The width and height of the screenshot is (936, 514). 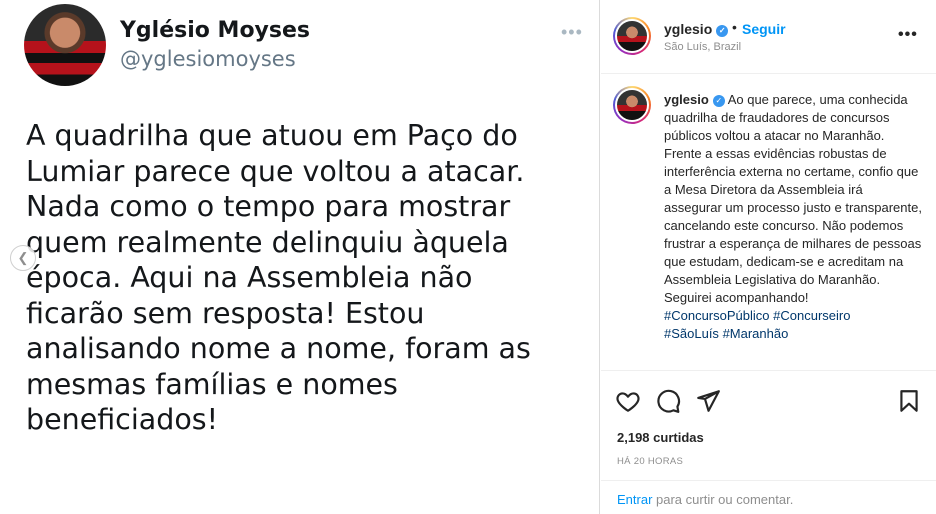 I want to click on location-link: São Luís, Brazil, so click(x=702, y=47).